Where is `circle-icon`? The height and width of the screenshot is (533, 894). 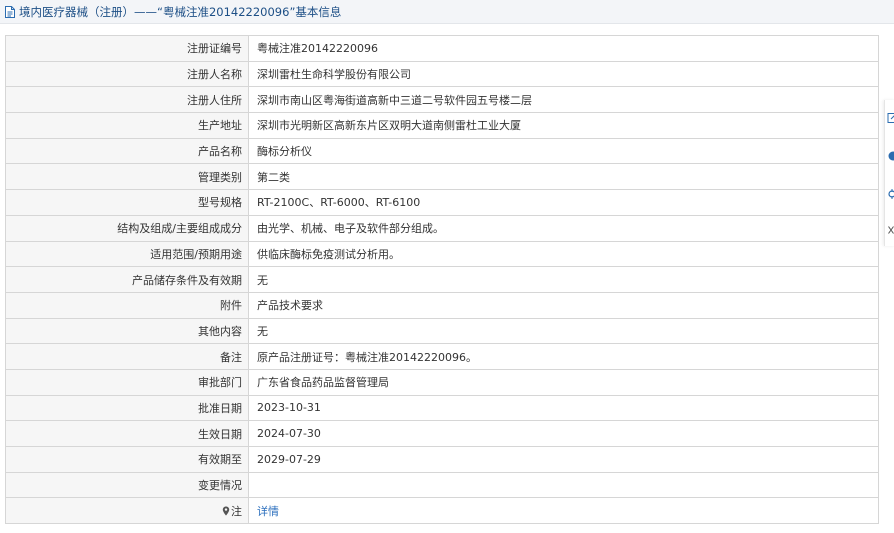
circle-icon is located at coordinates (890, 156).